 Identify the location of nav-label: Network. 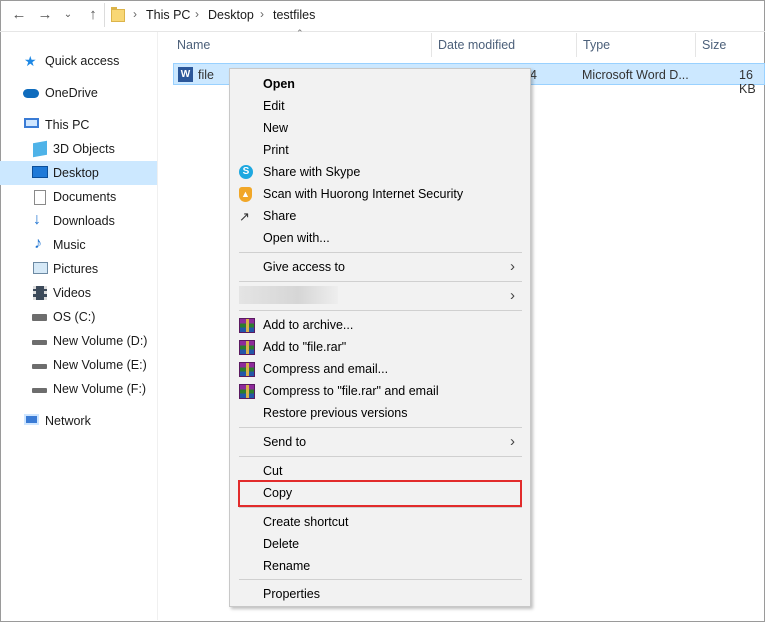
(68, 421).